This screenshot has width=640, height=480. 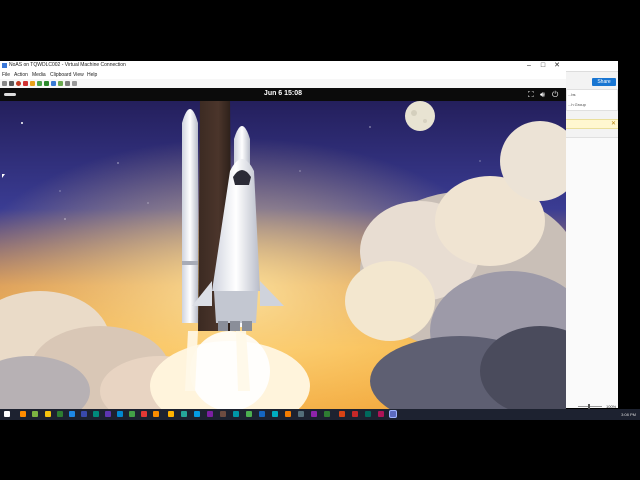 What do you see at coordinates (555, 94) in the screenshot?
I see `power-icon: ⏻` at bounding box center [555, 94].